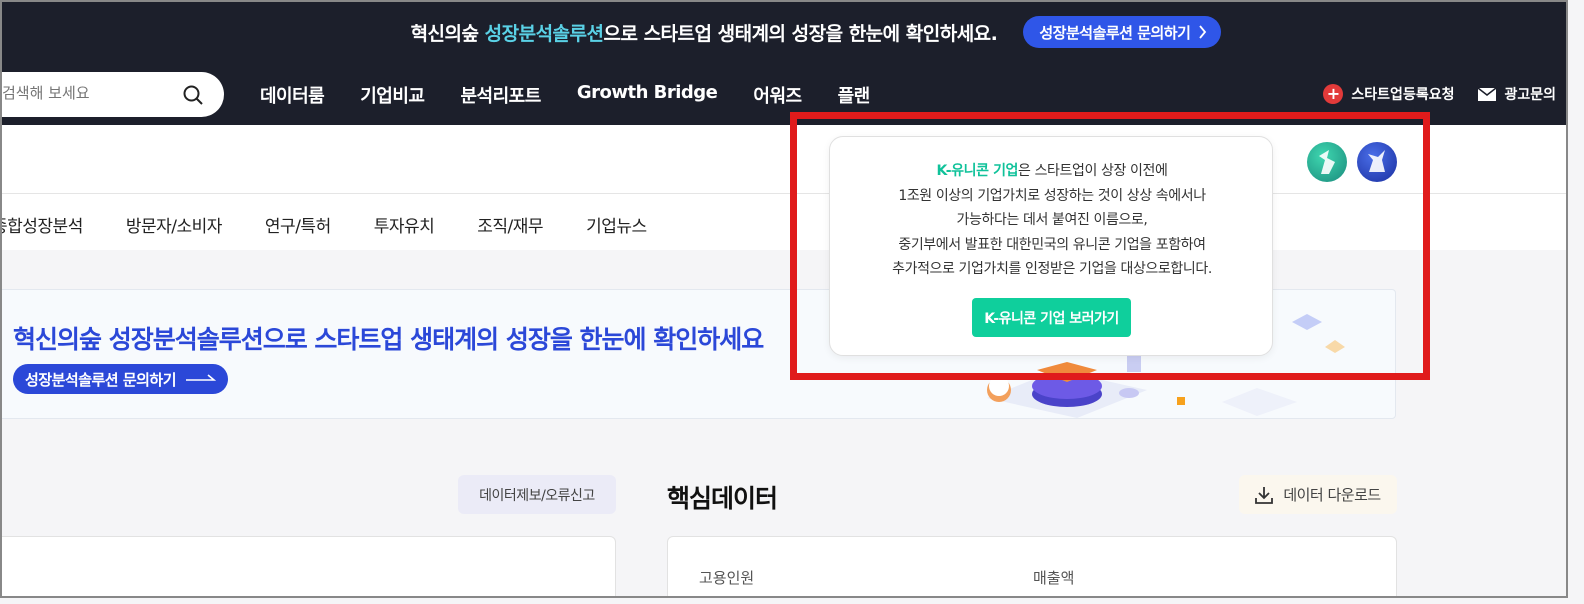 The image size is (1584, 604). Describe the element at coordinates (537, 494) in the screenshot. I see `data-report-button: 데이터제보/오류신고` at that location.